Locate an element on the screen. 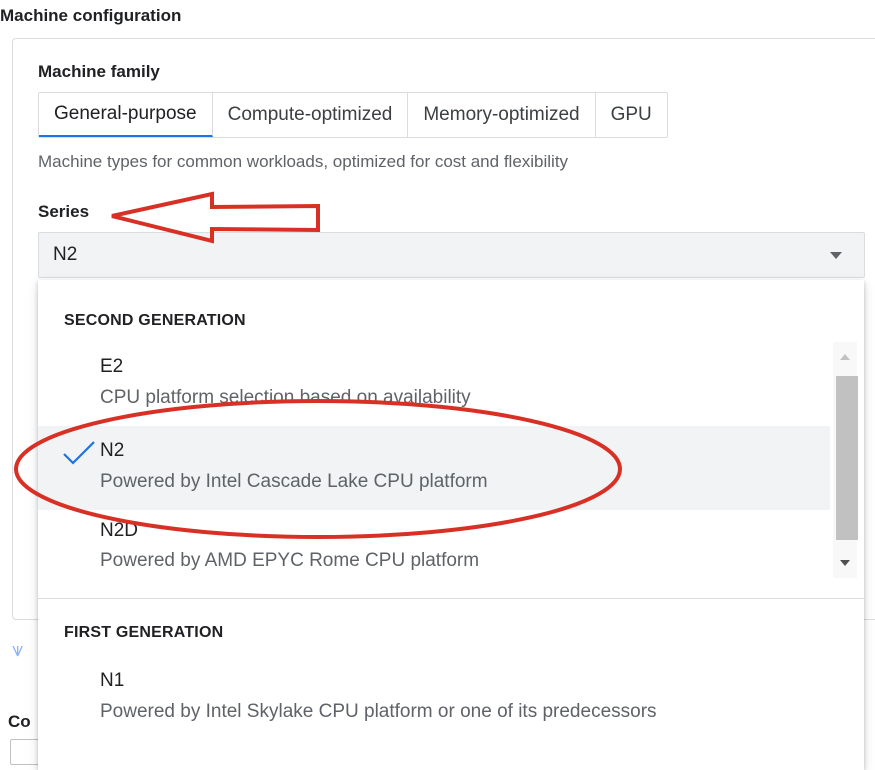 This screenshot has width=875, height=770. series-selected-value: N2 is located at coordinates (65, 254).